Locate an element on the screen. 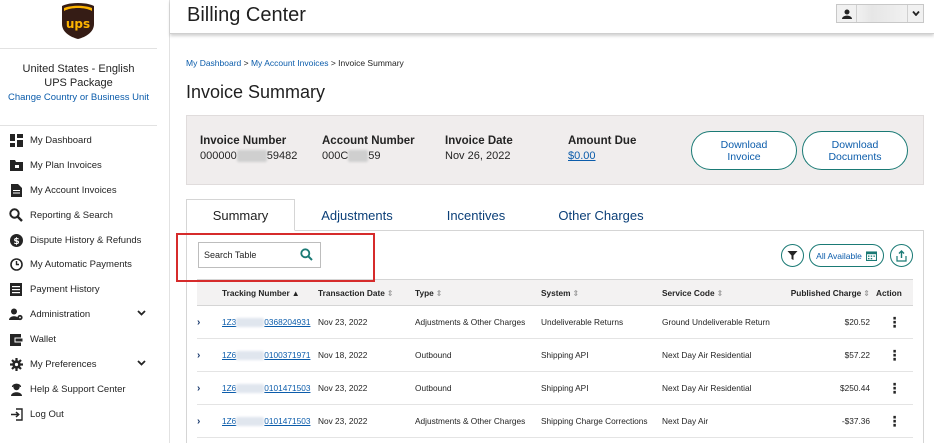 The image size is (934, 443). breadcrumb-dashboard: My Dashboard is located at coordinates (213, 63).